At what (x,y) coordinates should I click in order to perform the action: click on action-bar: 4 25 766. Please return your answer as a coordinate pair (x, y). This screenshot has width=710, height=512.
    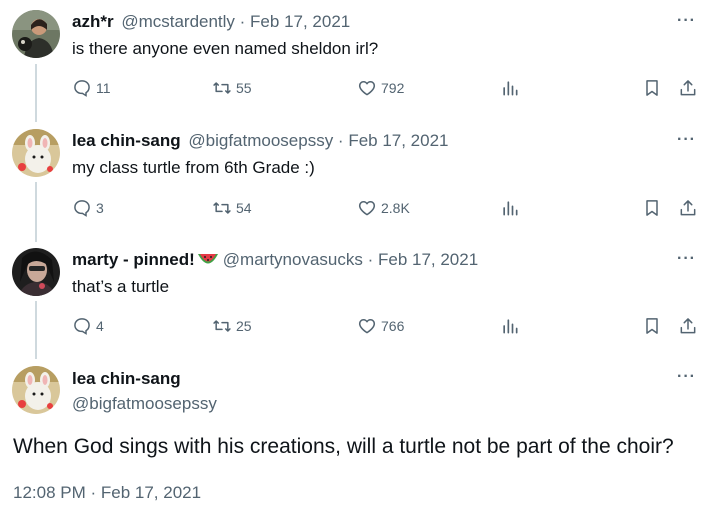
    Looking at the image, I should click on (386, 326).